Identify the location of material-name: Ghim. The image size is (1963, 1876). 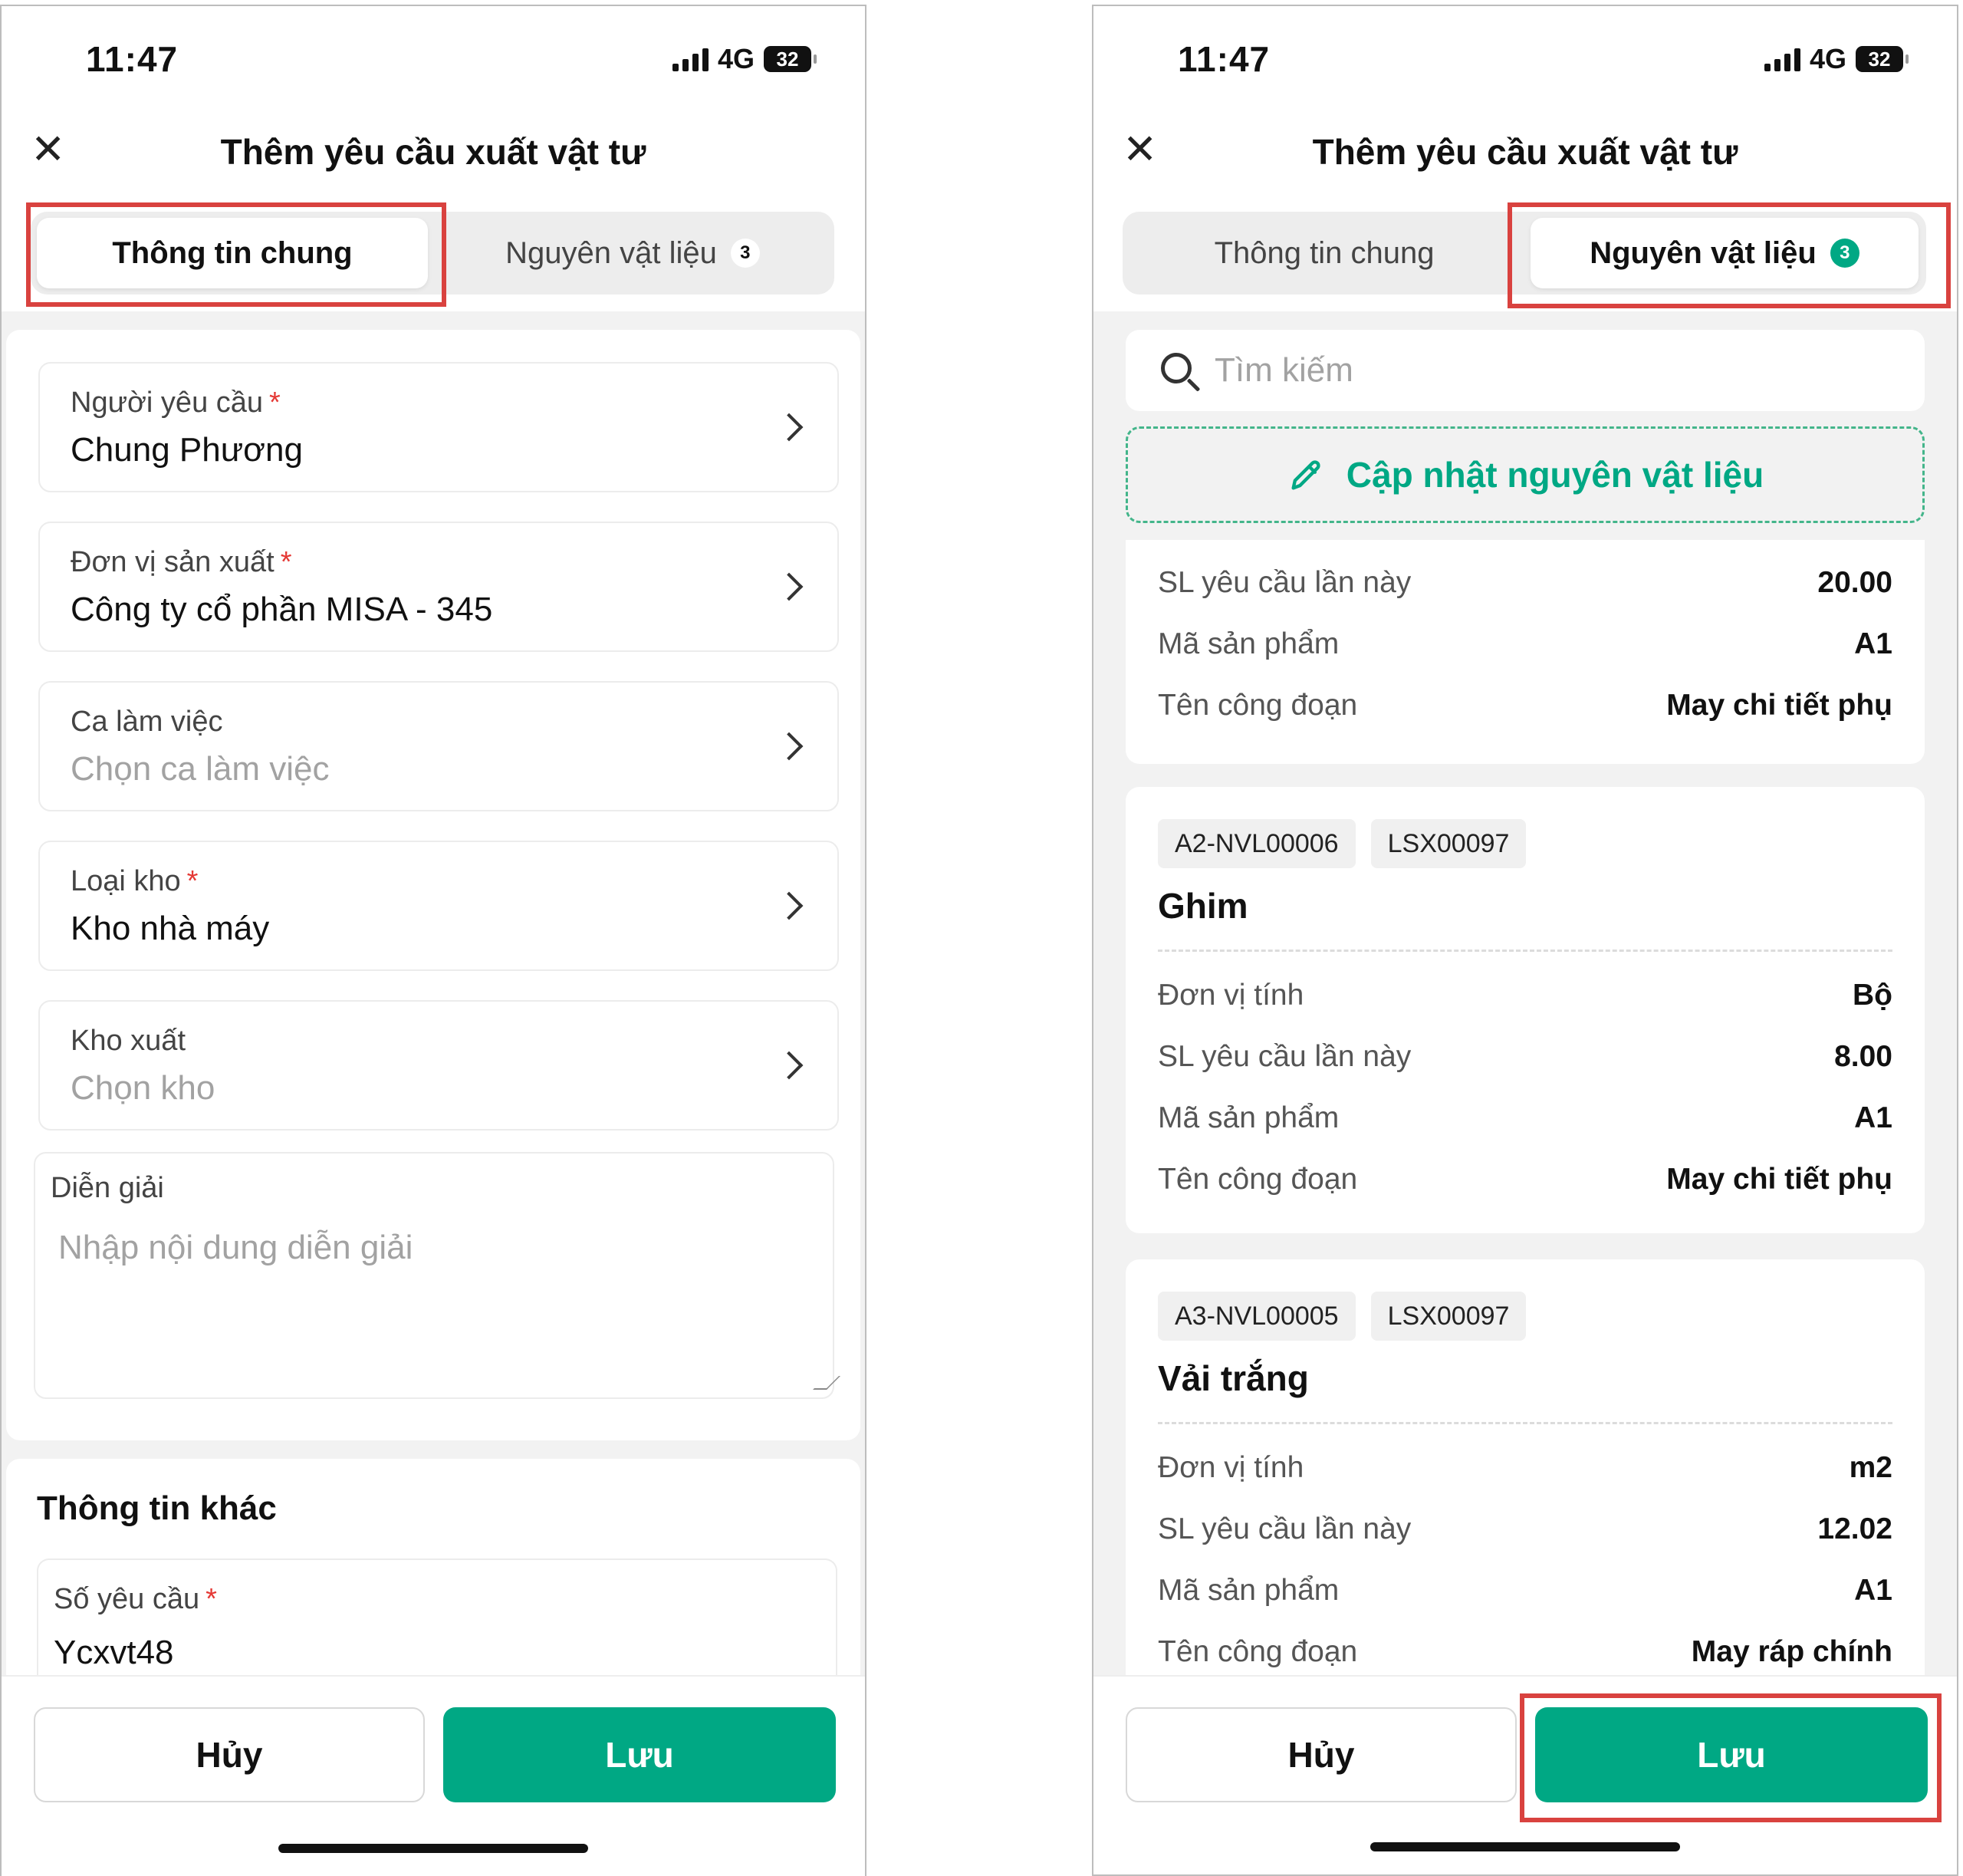
(1203, 906).